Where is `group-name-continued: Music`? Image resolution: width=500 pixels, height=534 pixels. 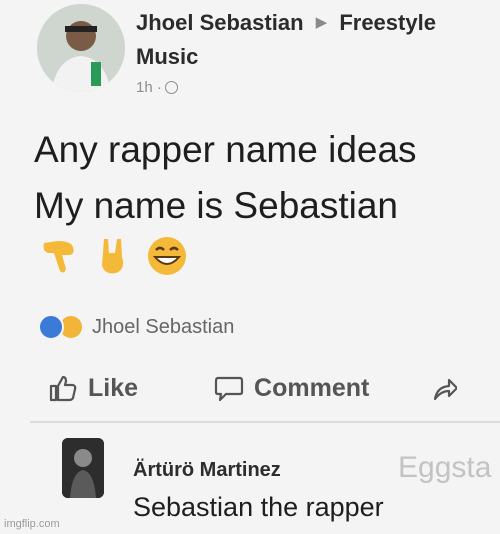
group-name-continued: Music is located at coordinates (167, 57).